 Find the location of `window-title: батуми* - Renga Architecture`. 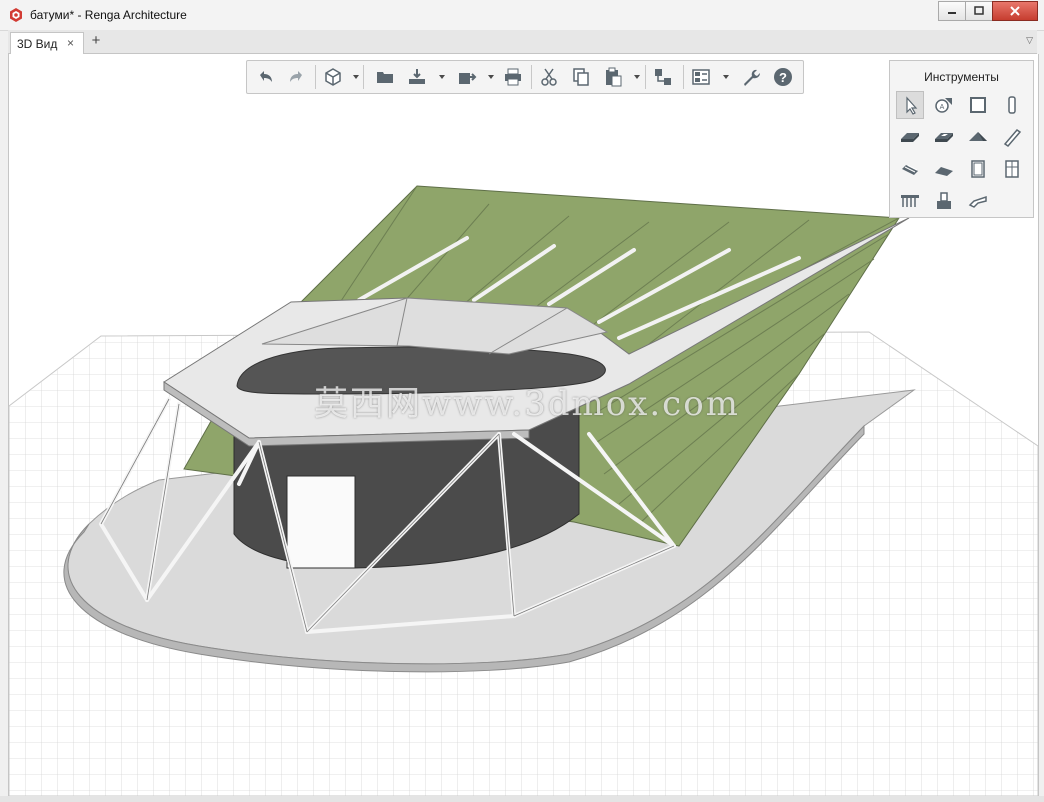

window-title: батуми* - Renga Architecture is located at coordinates (108, 15).